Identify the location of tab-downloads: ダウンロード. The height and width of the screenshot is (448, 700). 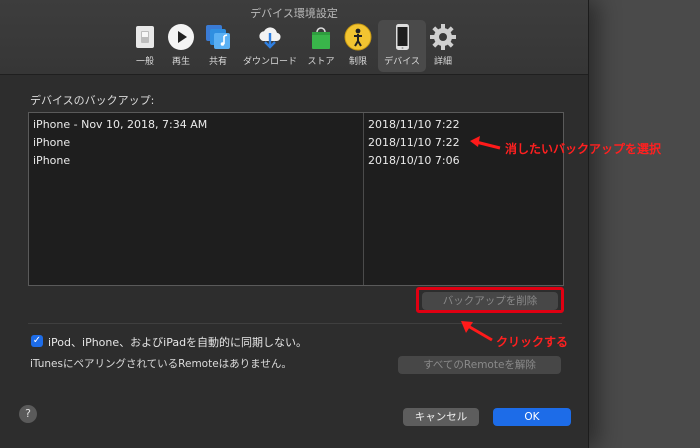
(270, 46).